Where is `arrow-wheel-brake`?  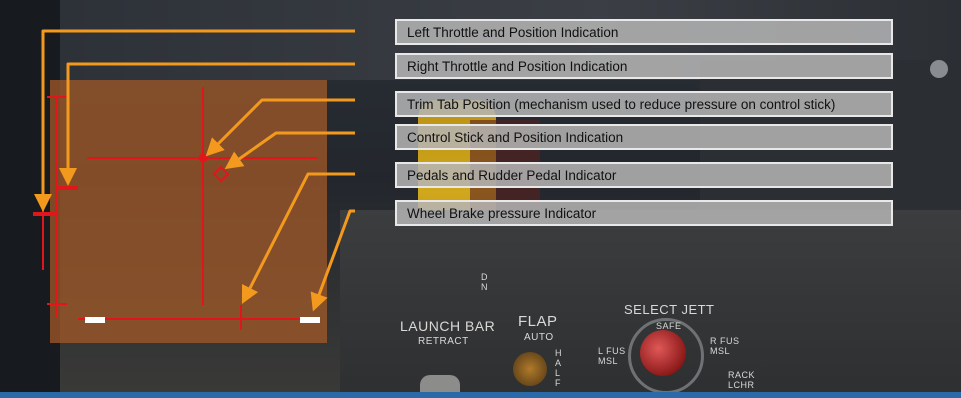 arrow-wheel-brake is located at coordinates (332, 260).